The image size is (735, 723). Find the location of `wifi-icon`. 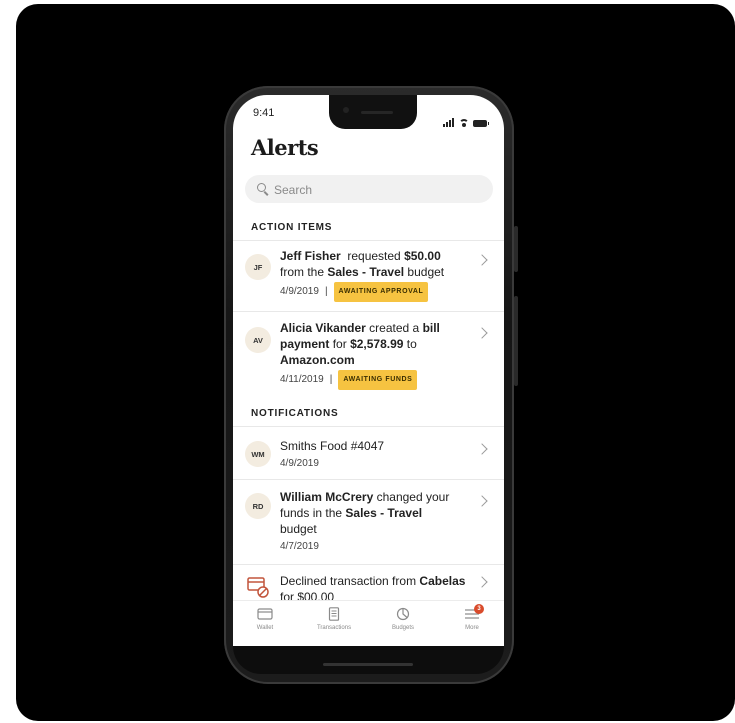

wifi-icon is located at coordinates (464, 123).